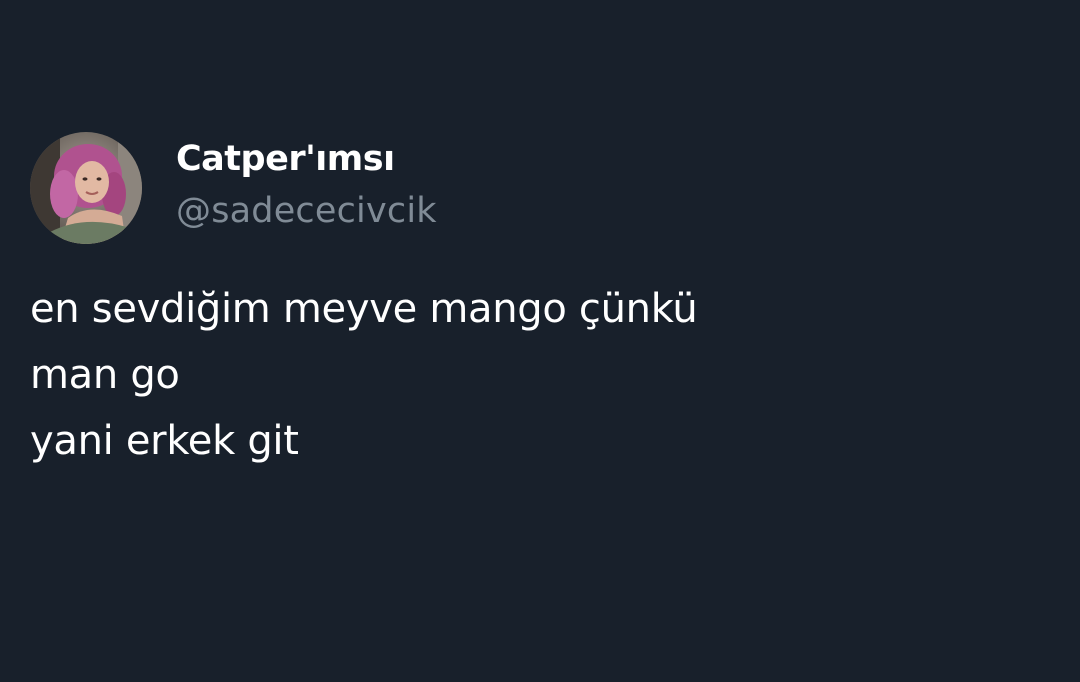 This screenshot has height=682, width=1080. Describe the element at coordinates (105, 375) in the screenshot. I see `tweet-line-2: man go` at that location.